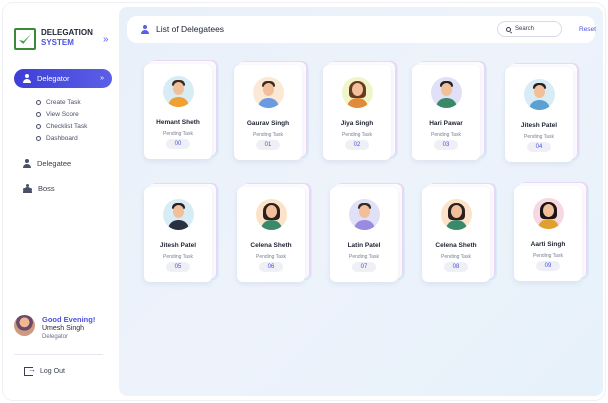  Describe the element at coordinates (61, 126) in the screenshot. I see `submenu-checklist-task: Checklist Task` at that location.